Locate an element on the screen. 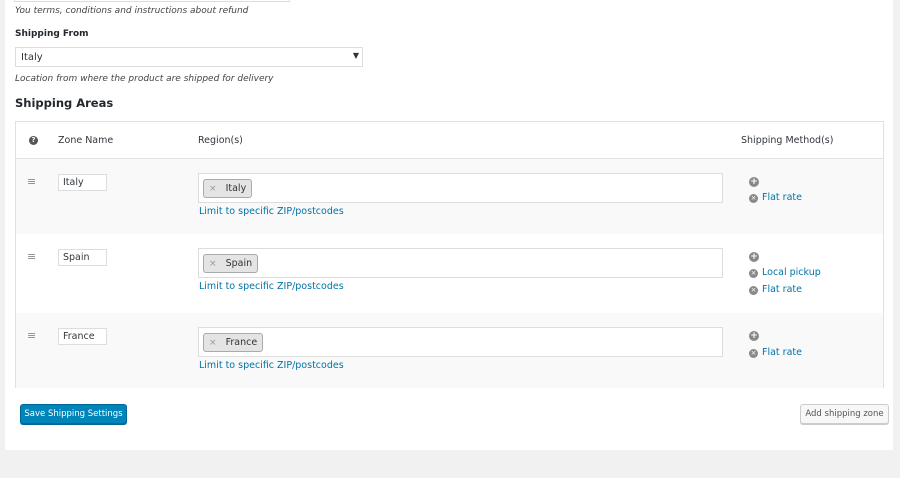  region-tag: × Italy is located at coordinates (228, 188).